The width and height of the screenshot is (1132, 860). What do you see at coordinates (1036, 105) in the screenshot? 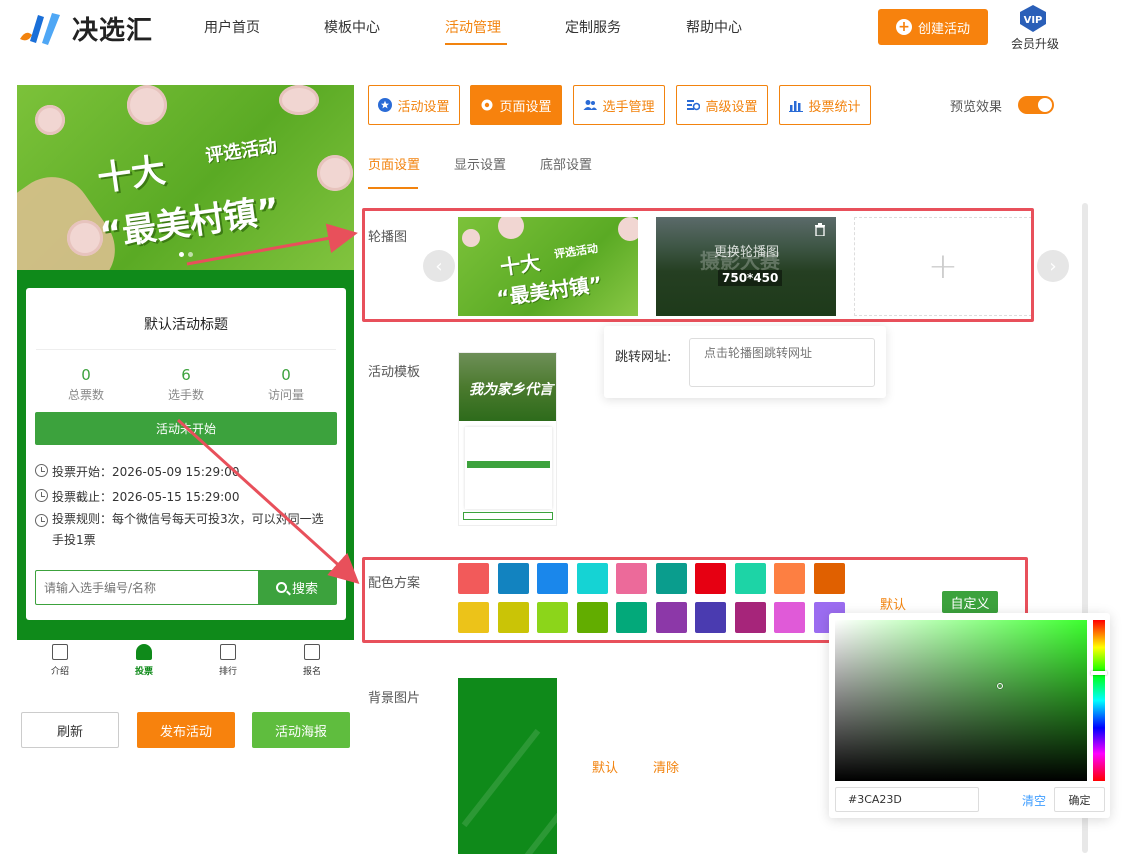
I see `preview-toggle` at bounding box center [1036, 105].